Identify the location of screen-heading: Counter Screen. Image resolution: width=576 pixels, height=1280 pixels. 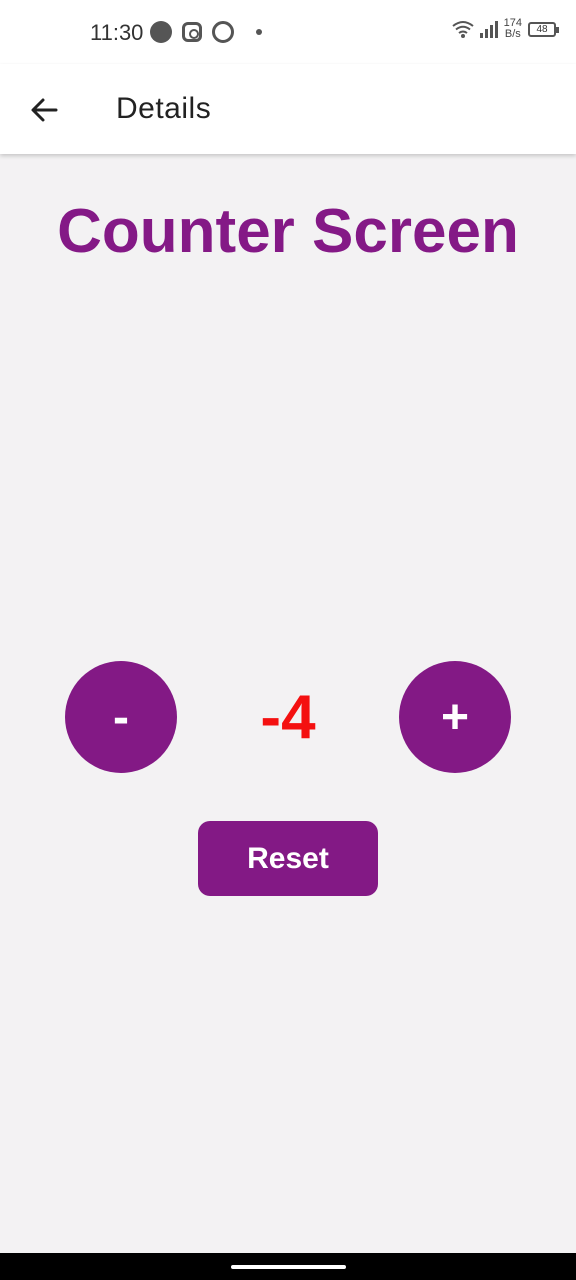
(288, 231).